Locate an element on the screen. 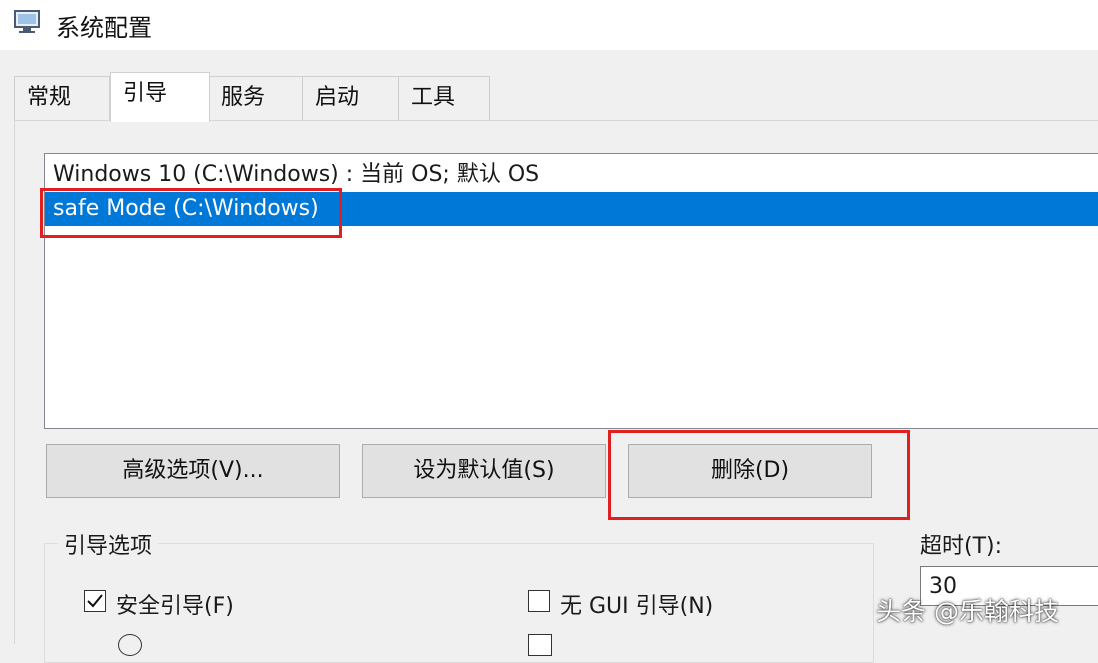 This screenshot has height=663, width=1098. safe-boot-checkbox is located at coordinates (95, 601).